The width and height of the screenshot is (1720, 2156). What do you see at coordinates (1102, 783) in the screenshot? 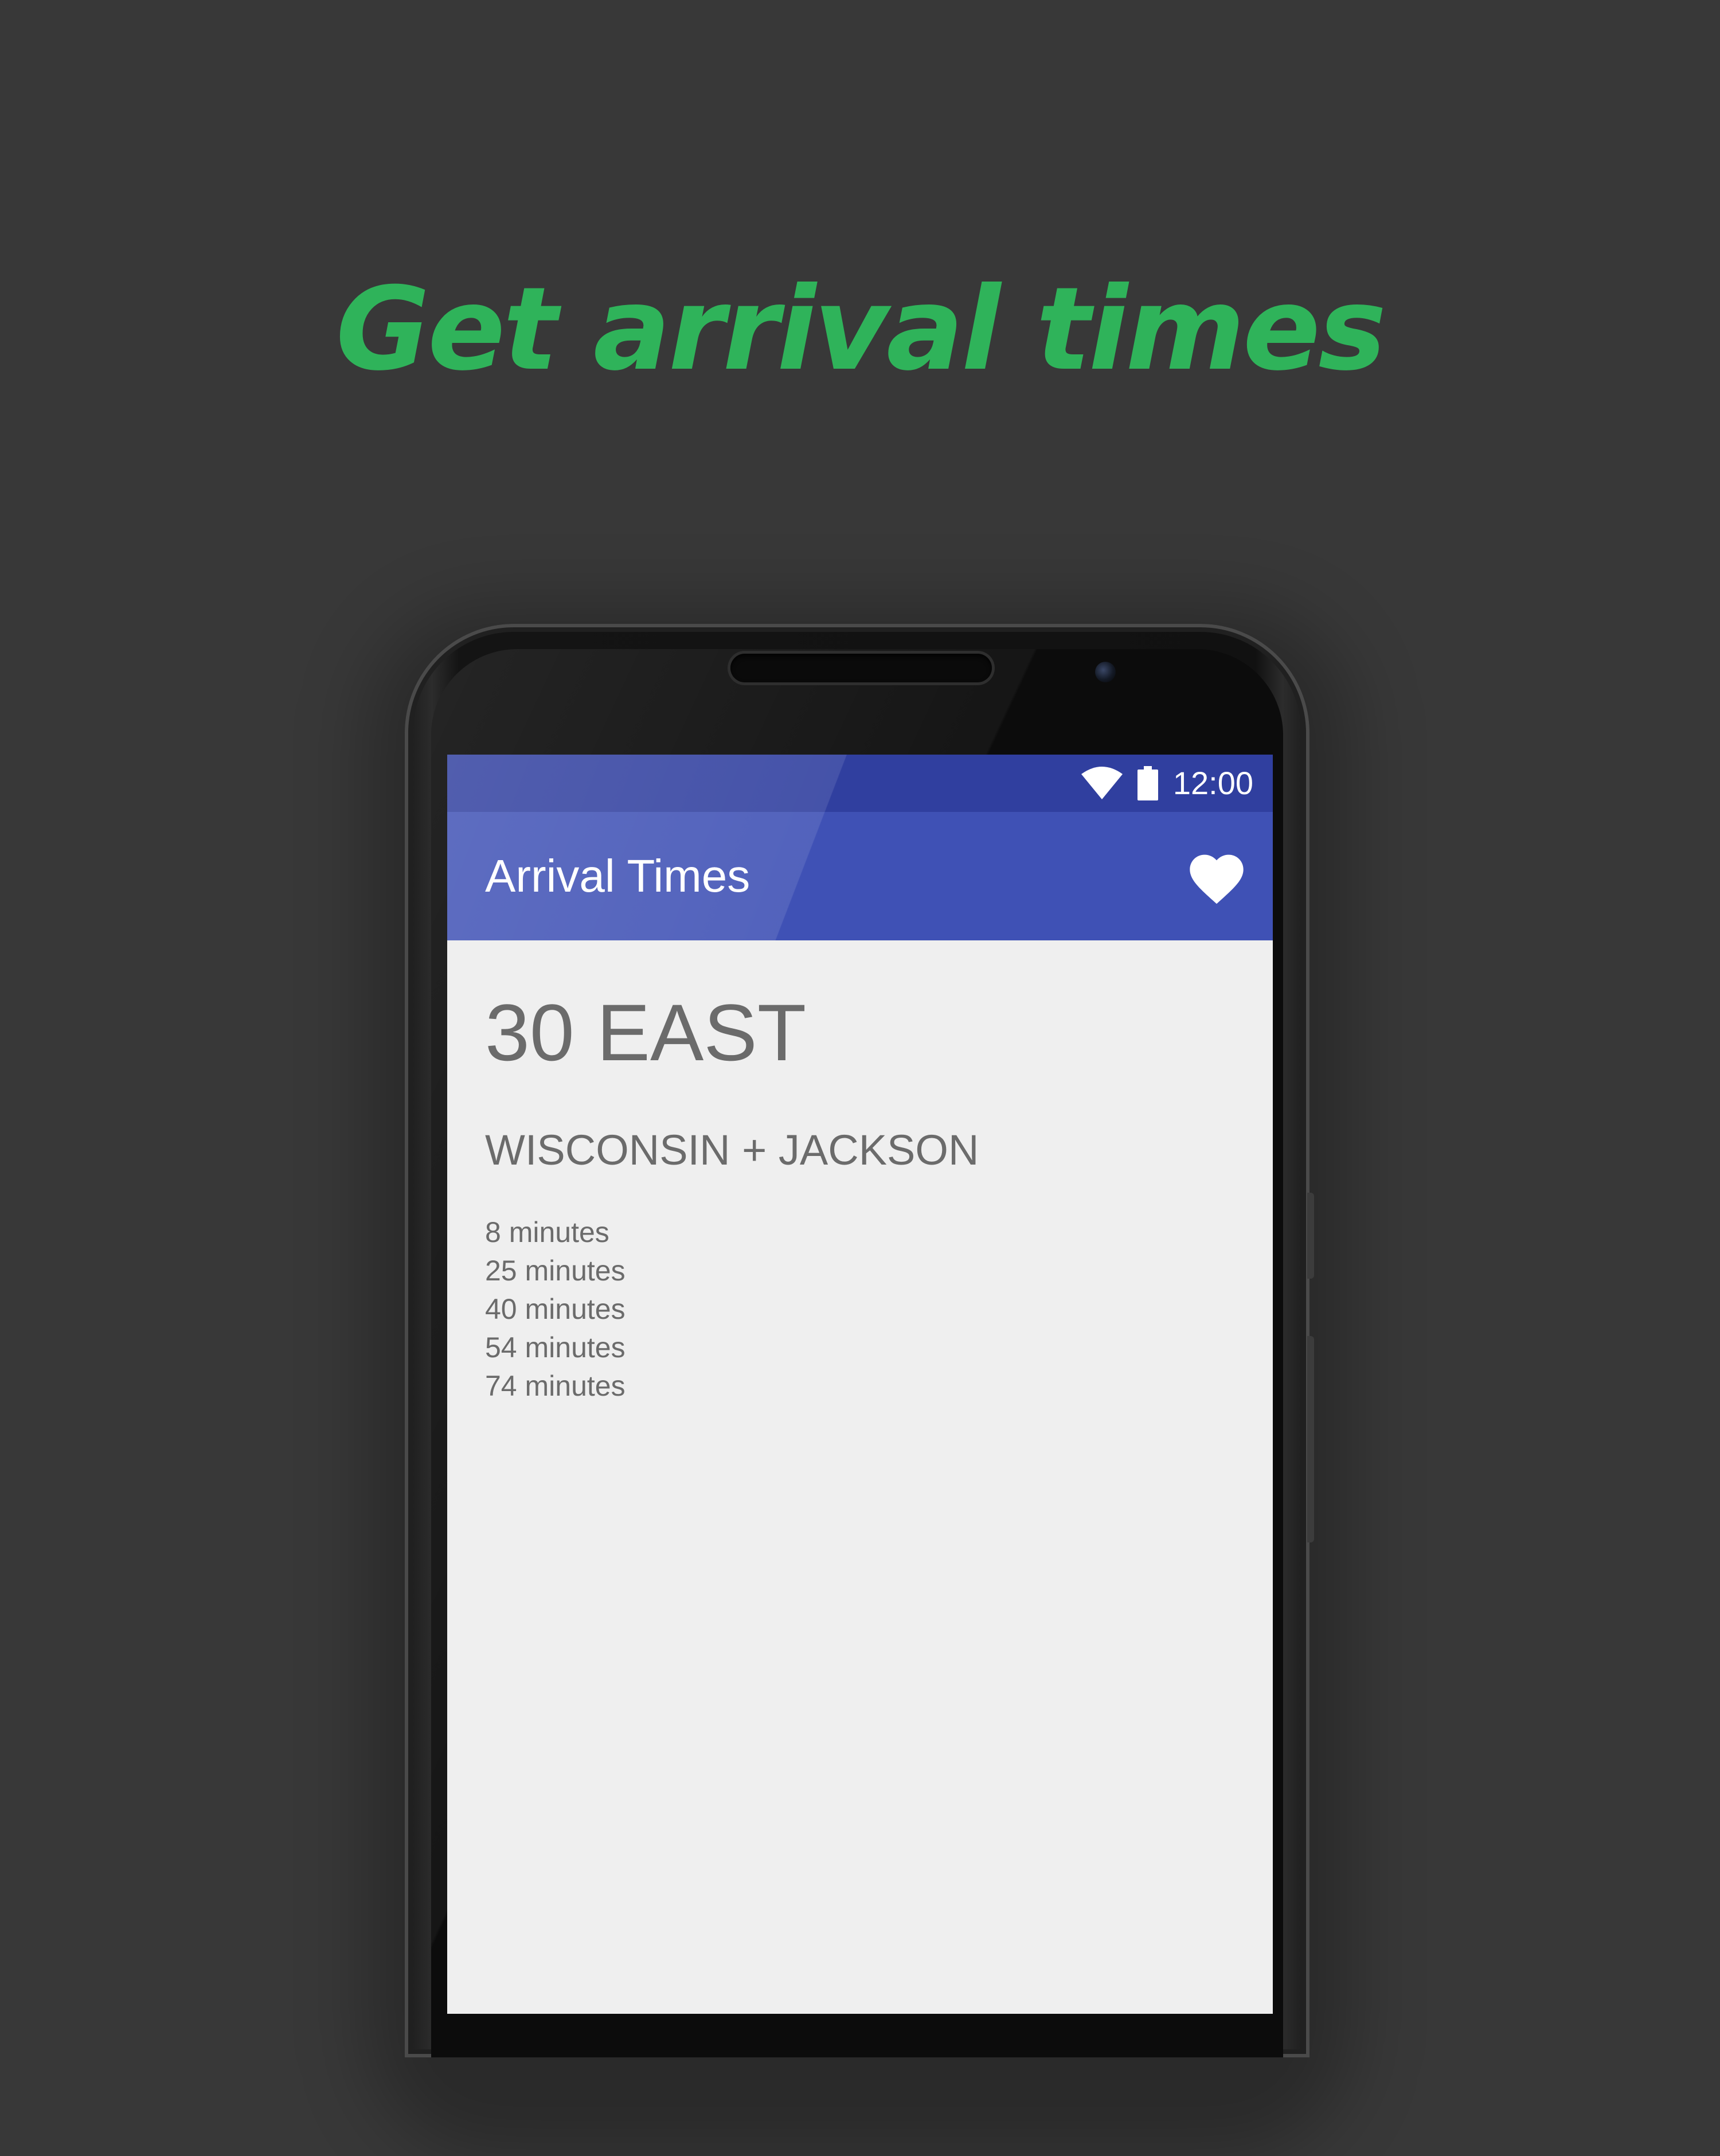
I see `wifi-icon` at bounding box center [1102, 783].